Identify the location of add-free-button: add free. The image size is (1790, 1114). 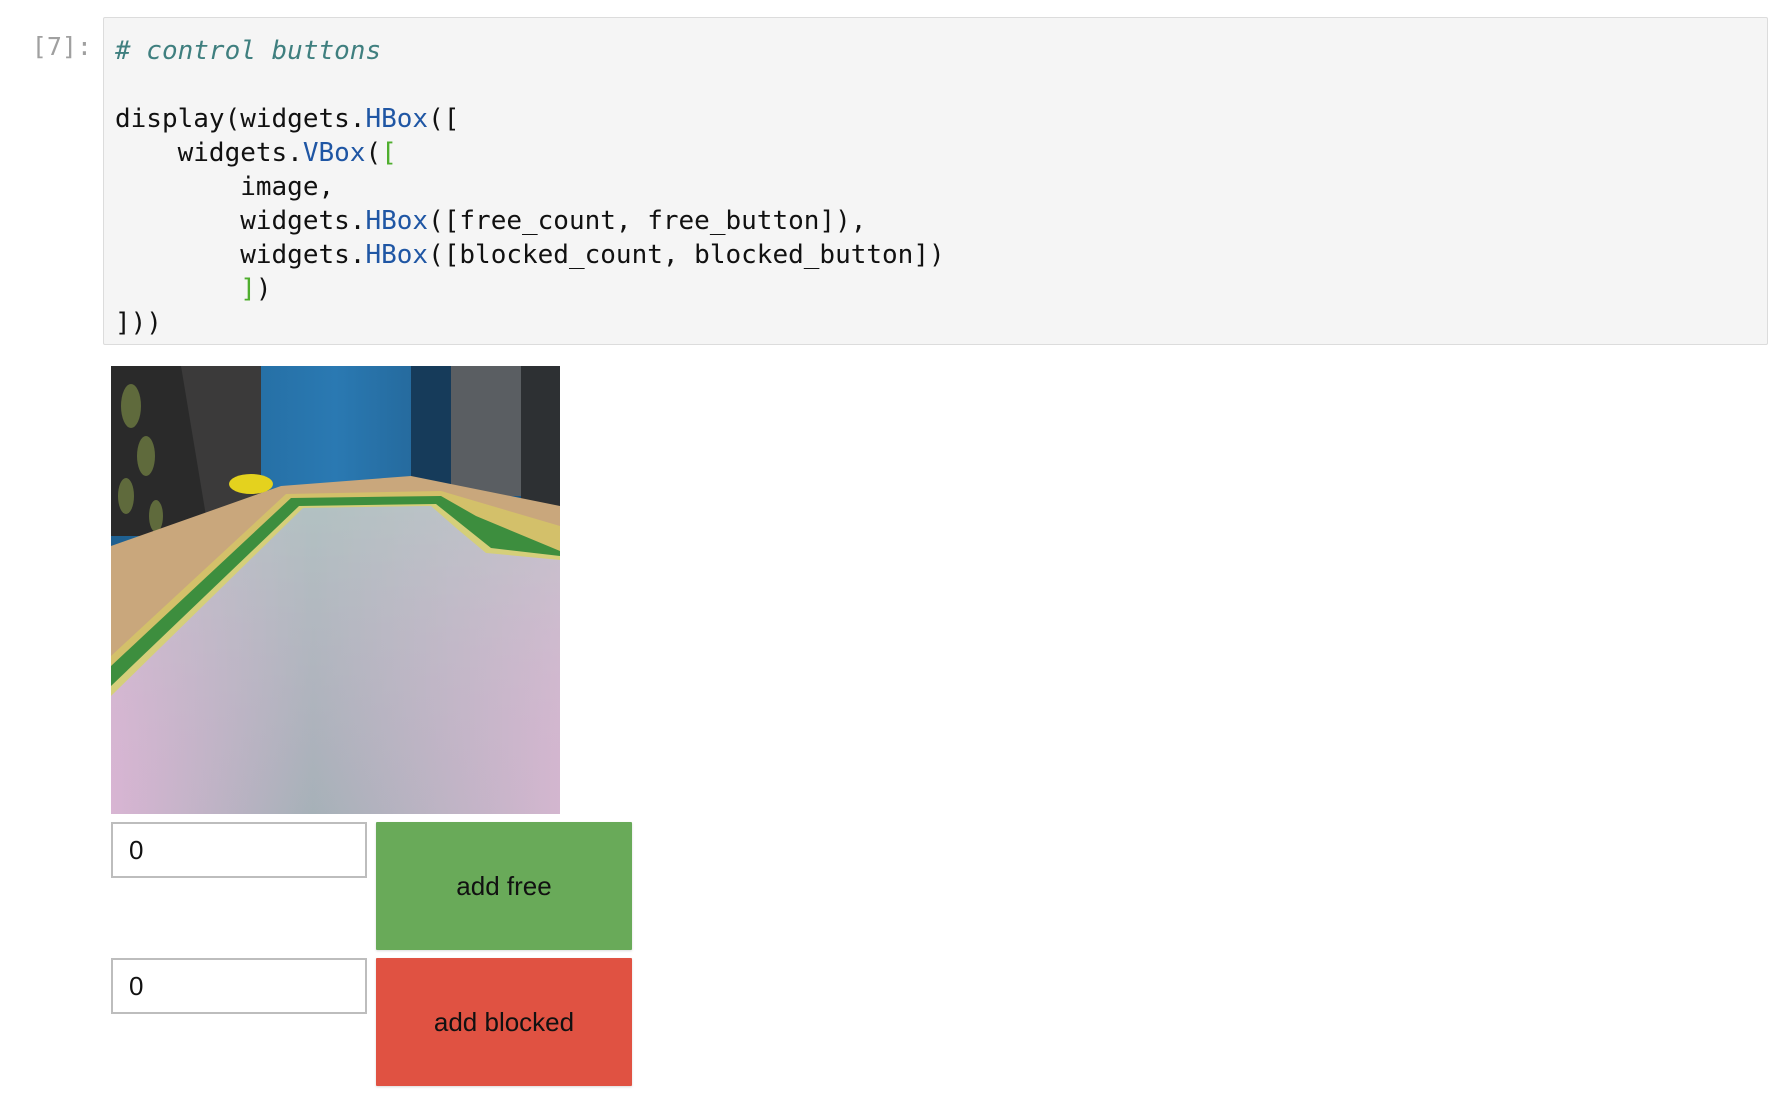
(504, 886).